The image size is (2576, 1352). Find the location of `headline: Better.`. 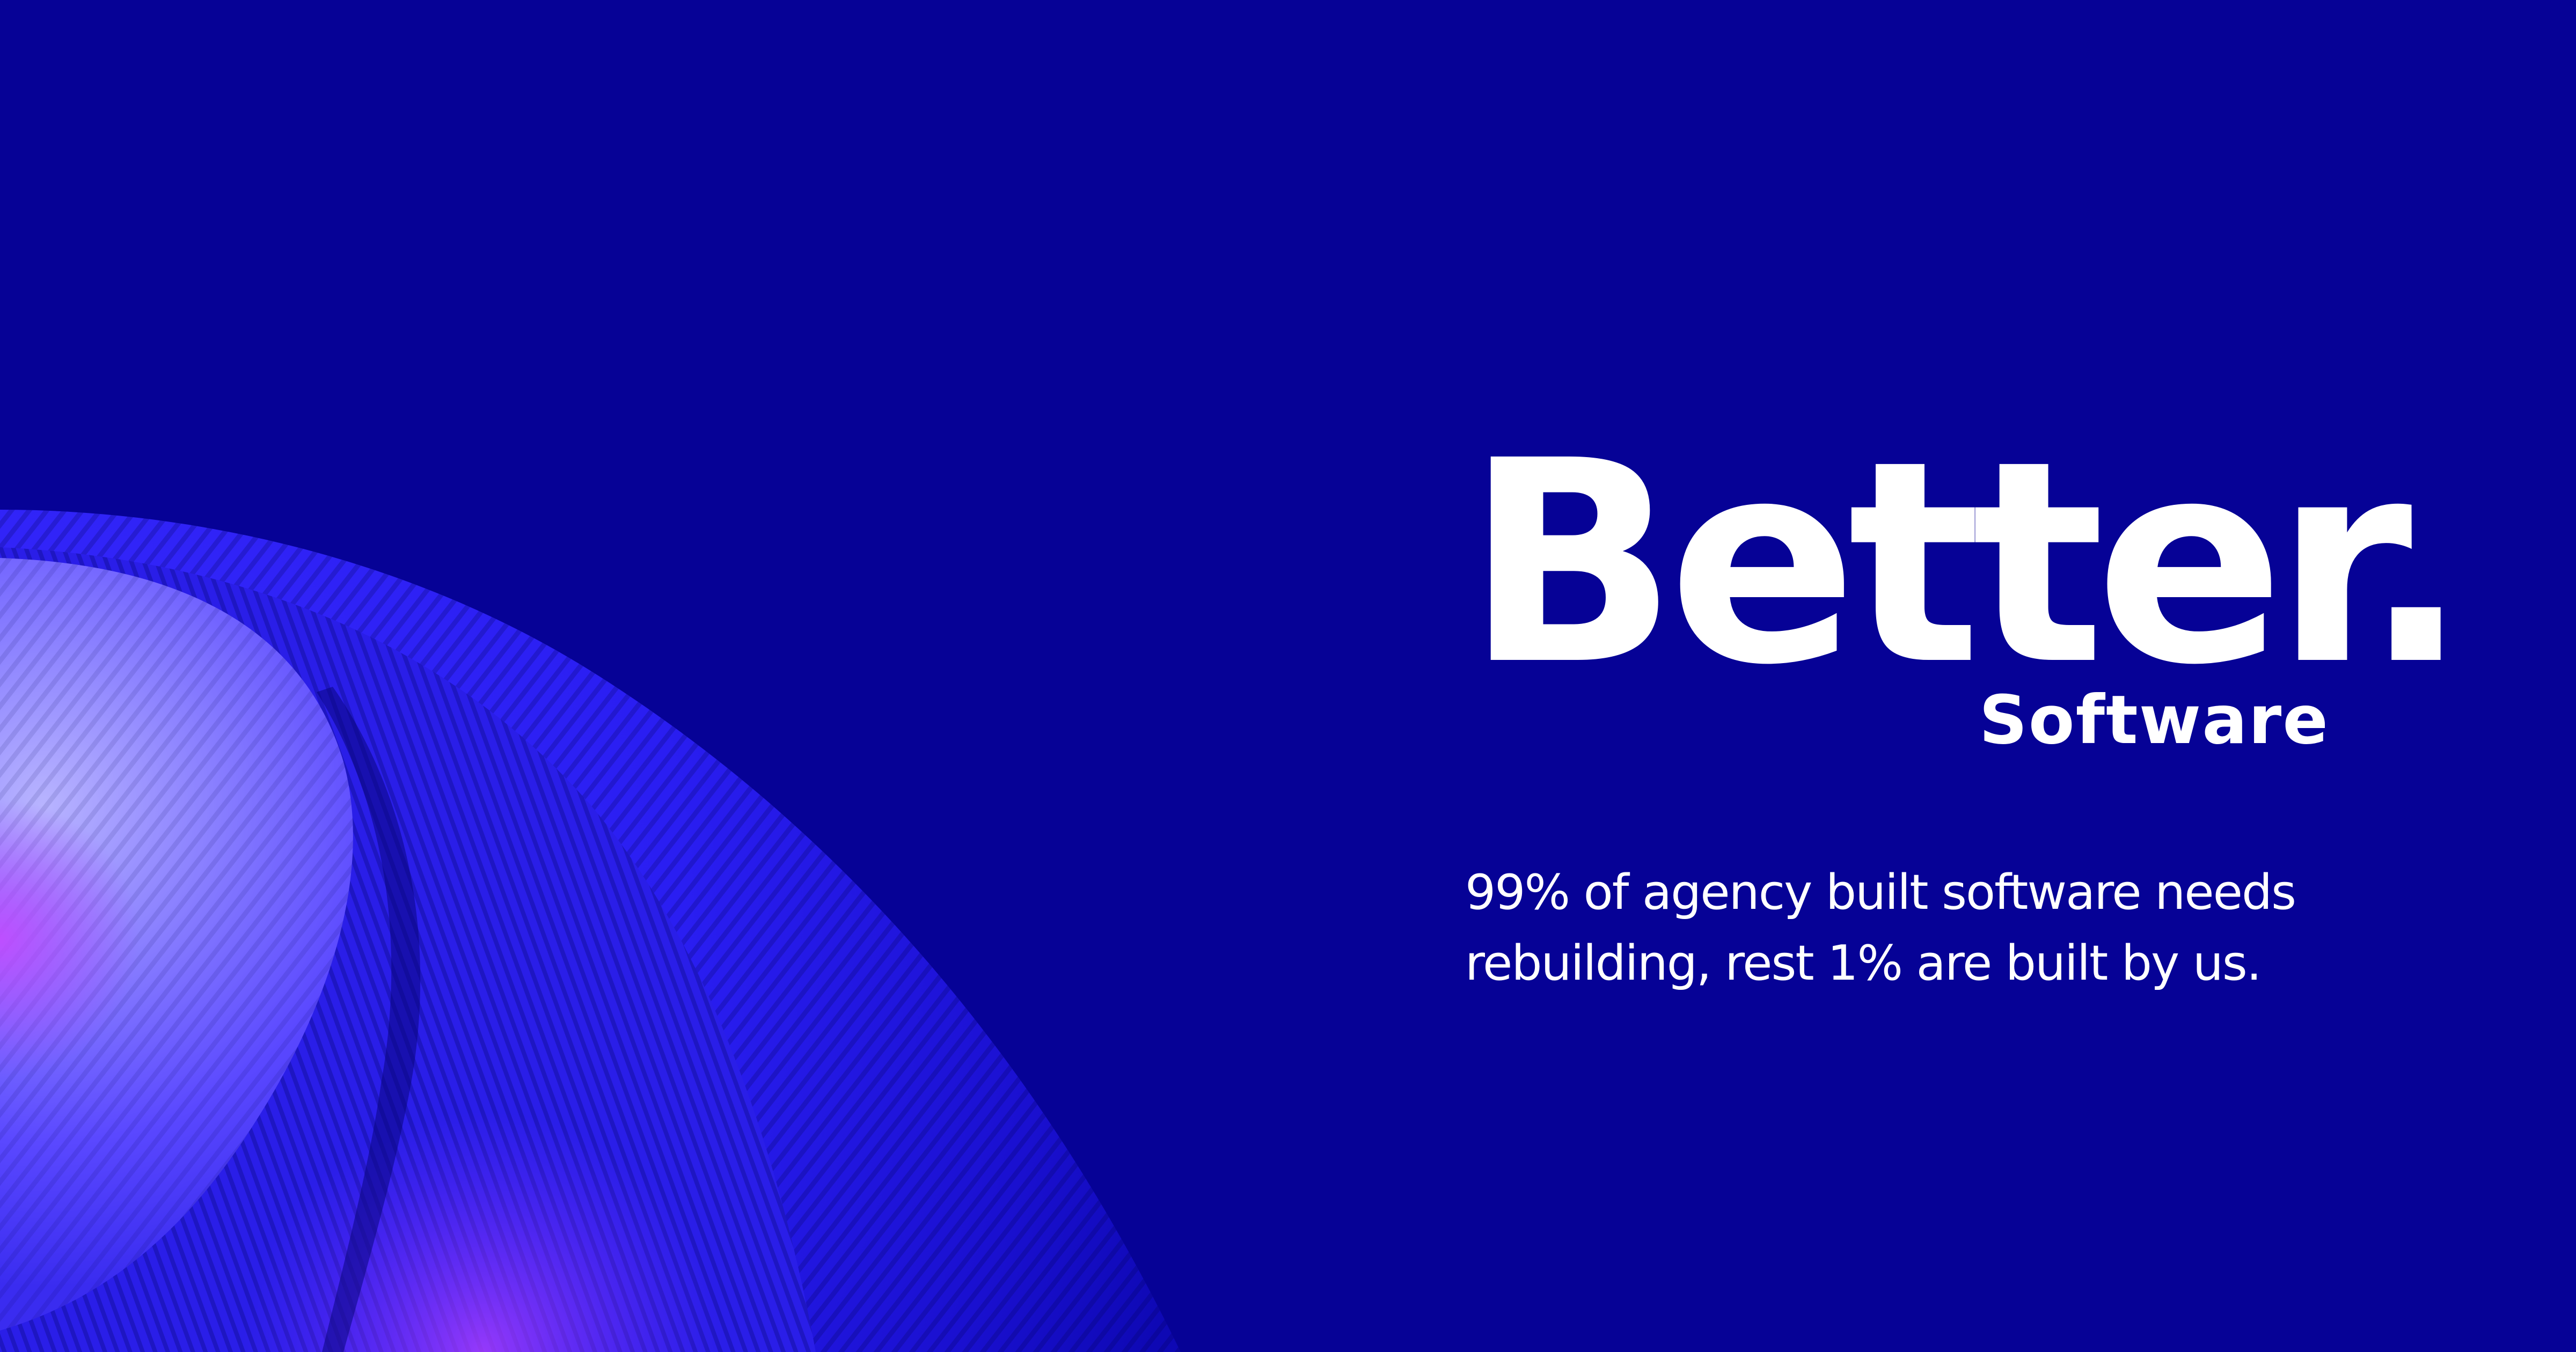

headline: Better. is located at coordinates (1967, 563).